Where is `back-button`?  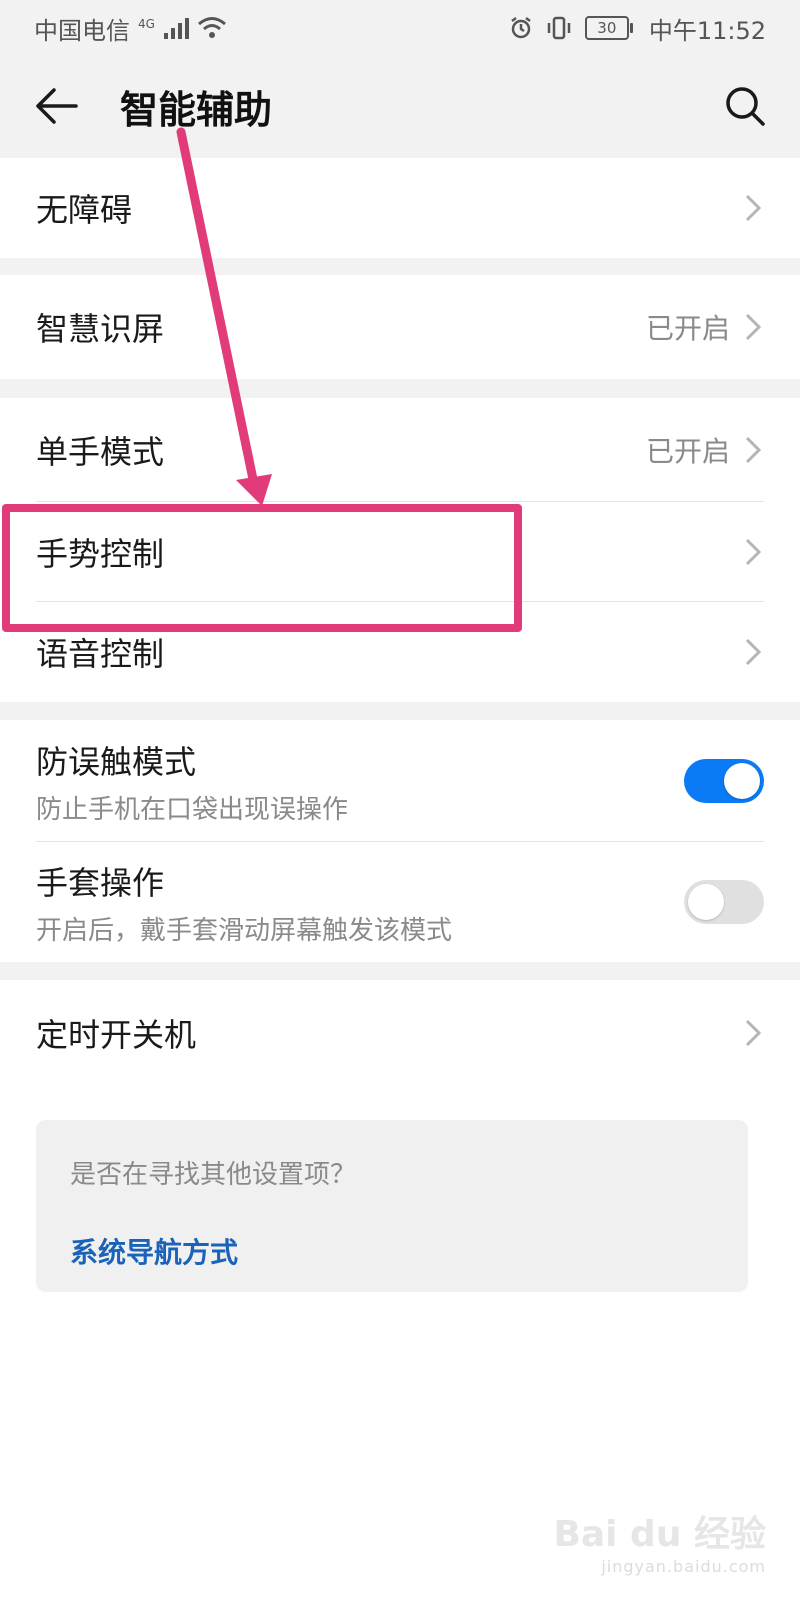
back-button is located at coordinates (59, 106).